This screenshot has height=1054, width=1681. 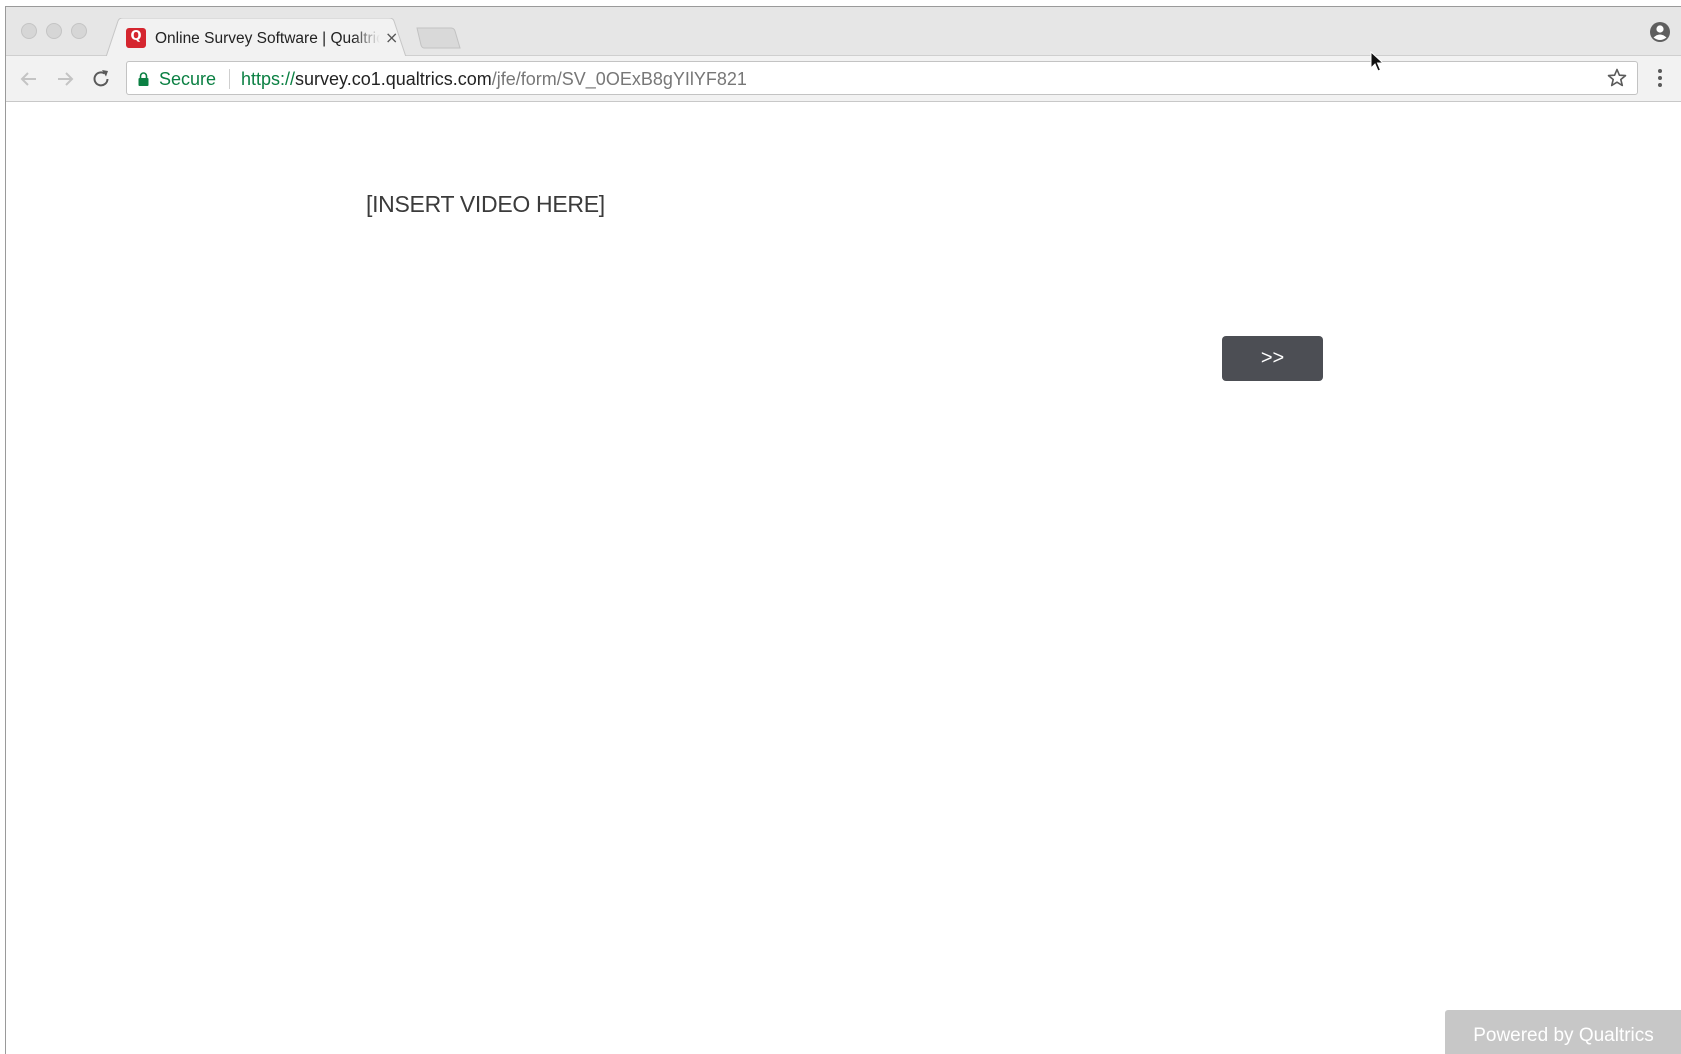 What do you see at coordinates (79, 31) in the screenshot?
I see `zoom-window-icon` at bounding box center [79, 31].